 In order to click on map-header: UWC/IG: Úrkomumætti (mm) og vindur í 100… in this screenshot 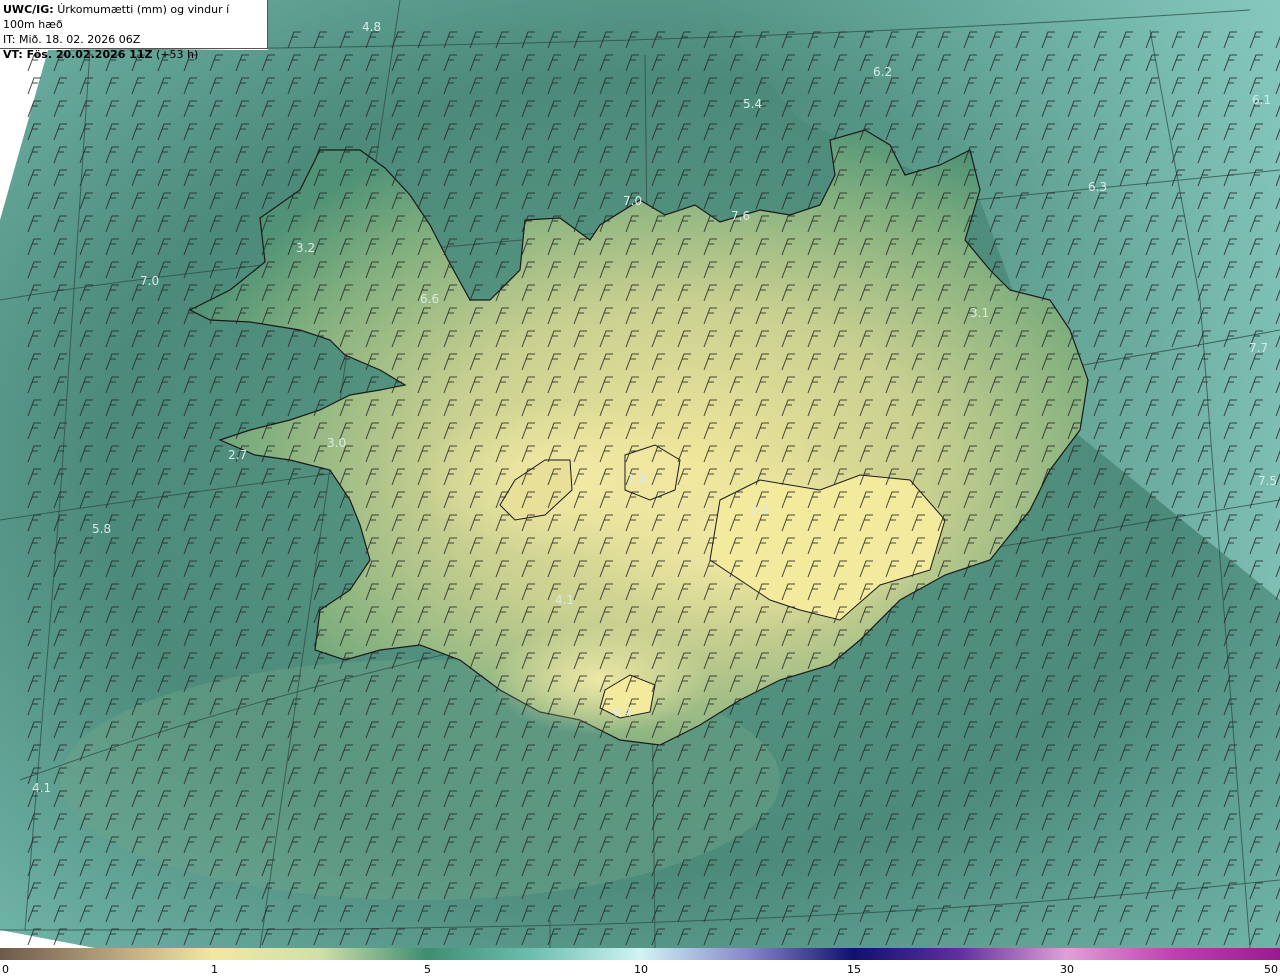, I will do `click(134, 30)`.